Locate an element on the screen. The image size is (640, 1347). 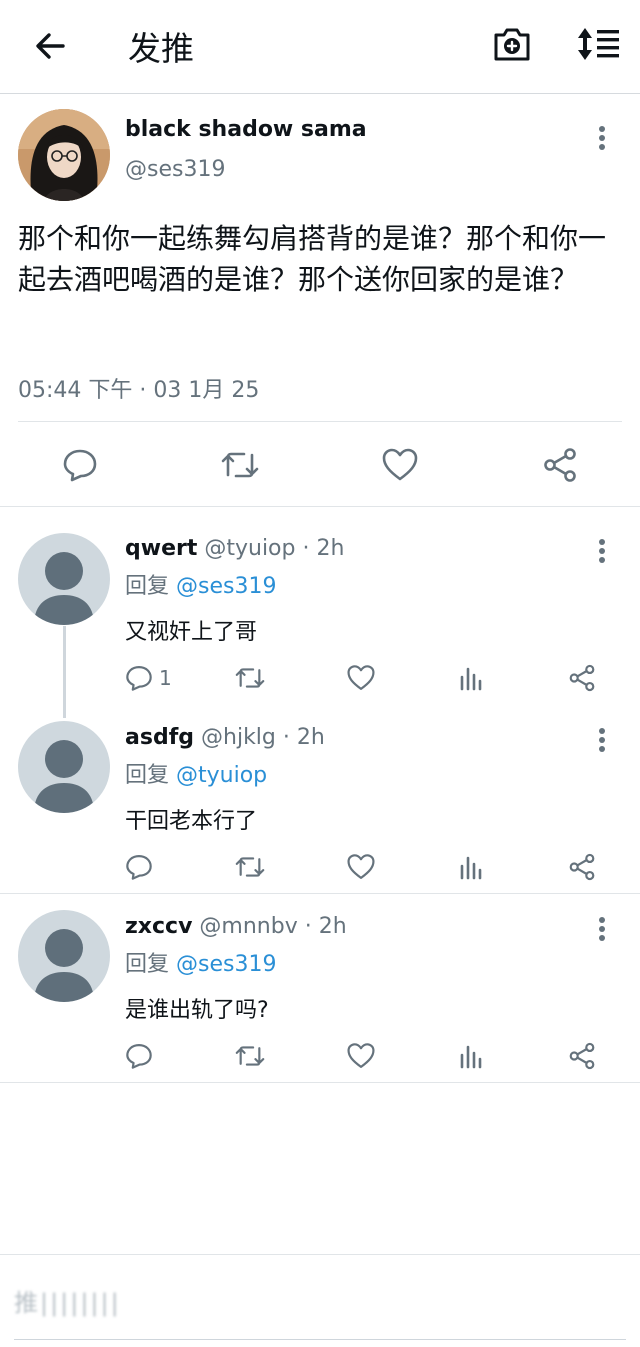
reply-count: 1 is located at coordinates (165, 678).